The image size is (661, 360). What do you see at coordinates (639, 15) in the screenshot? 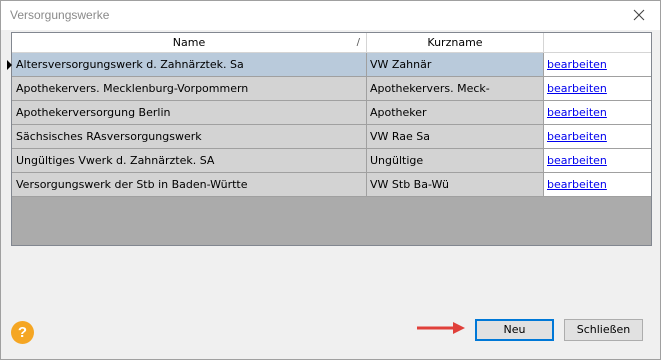
I see `close-icon` at bounding box center [639, 15].